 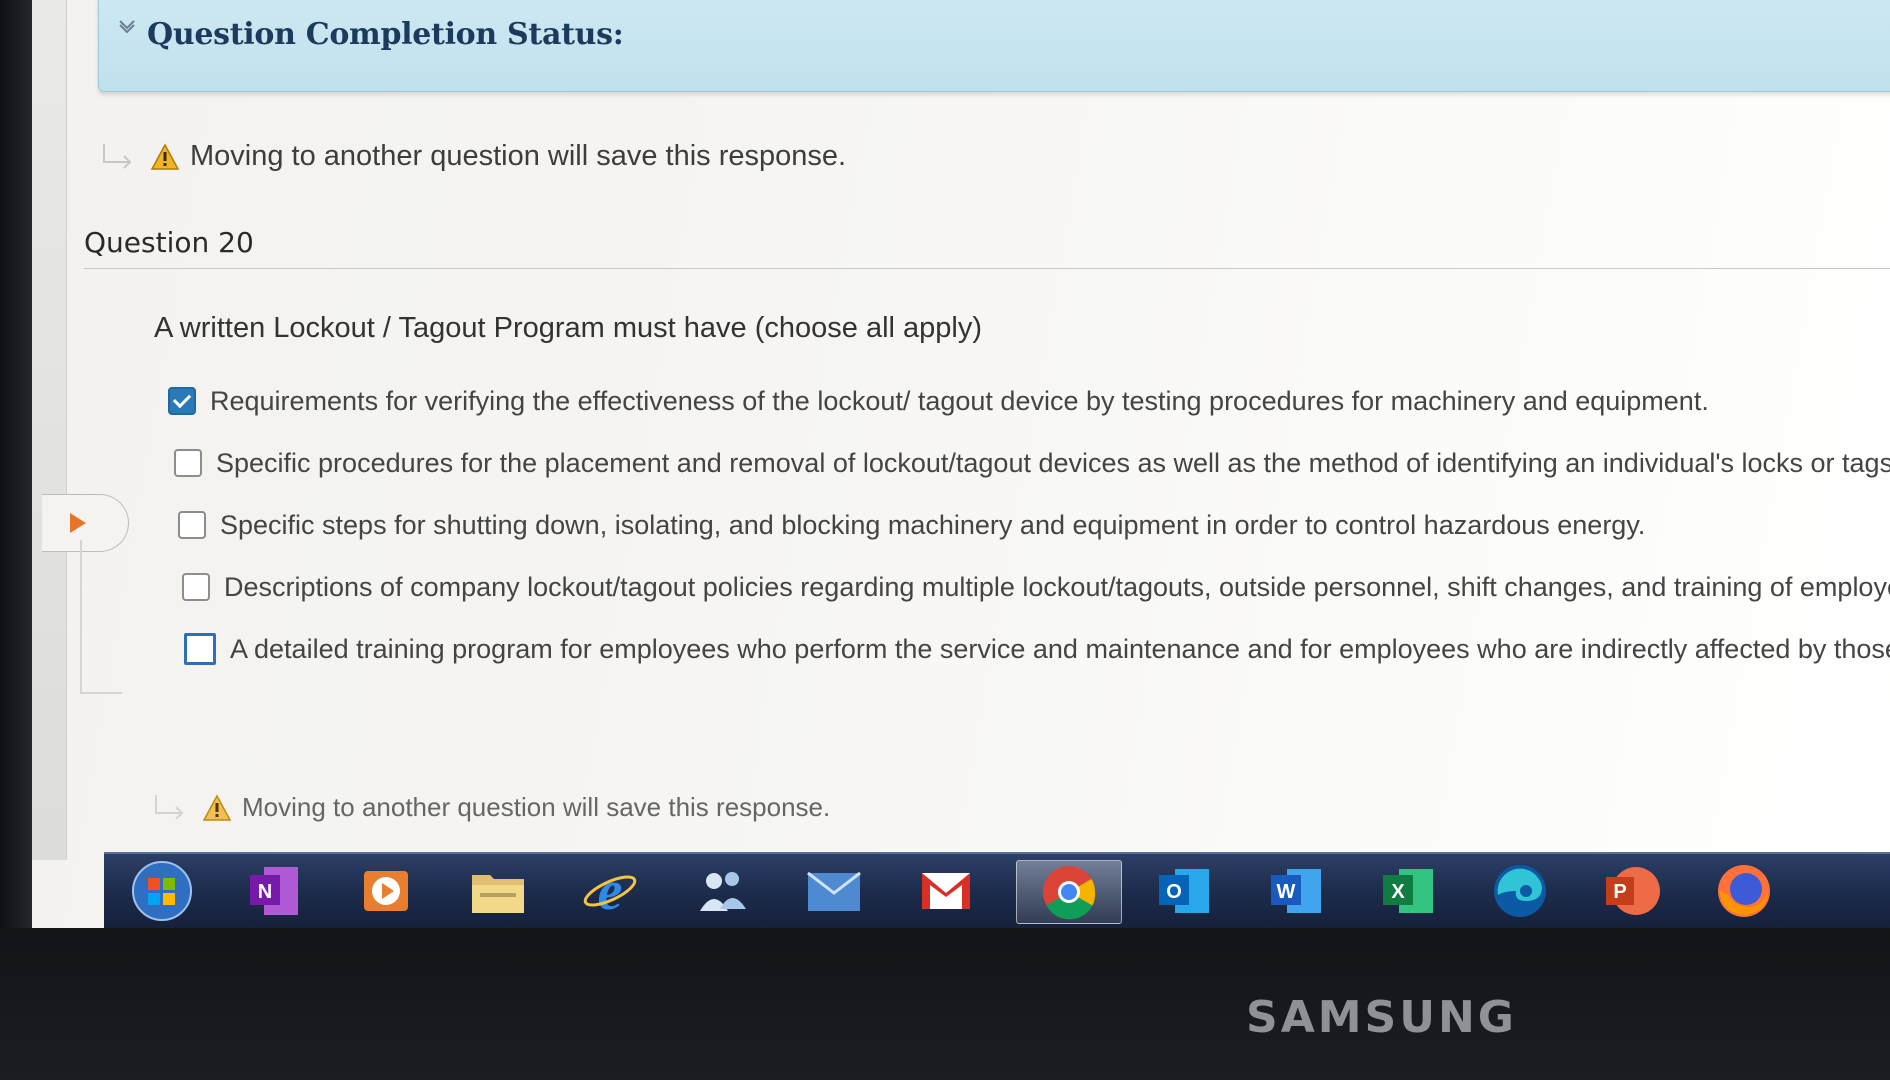 I want to click on monitor-bezel-left, so click(x=16, y=464).